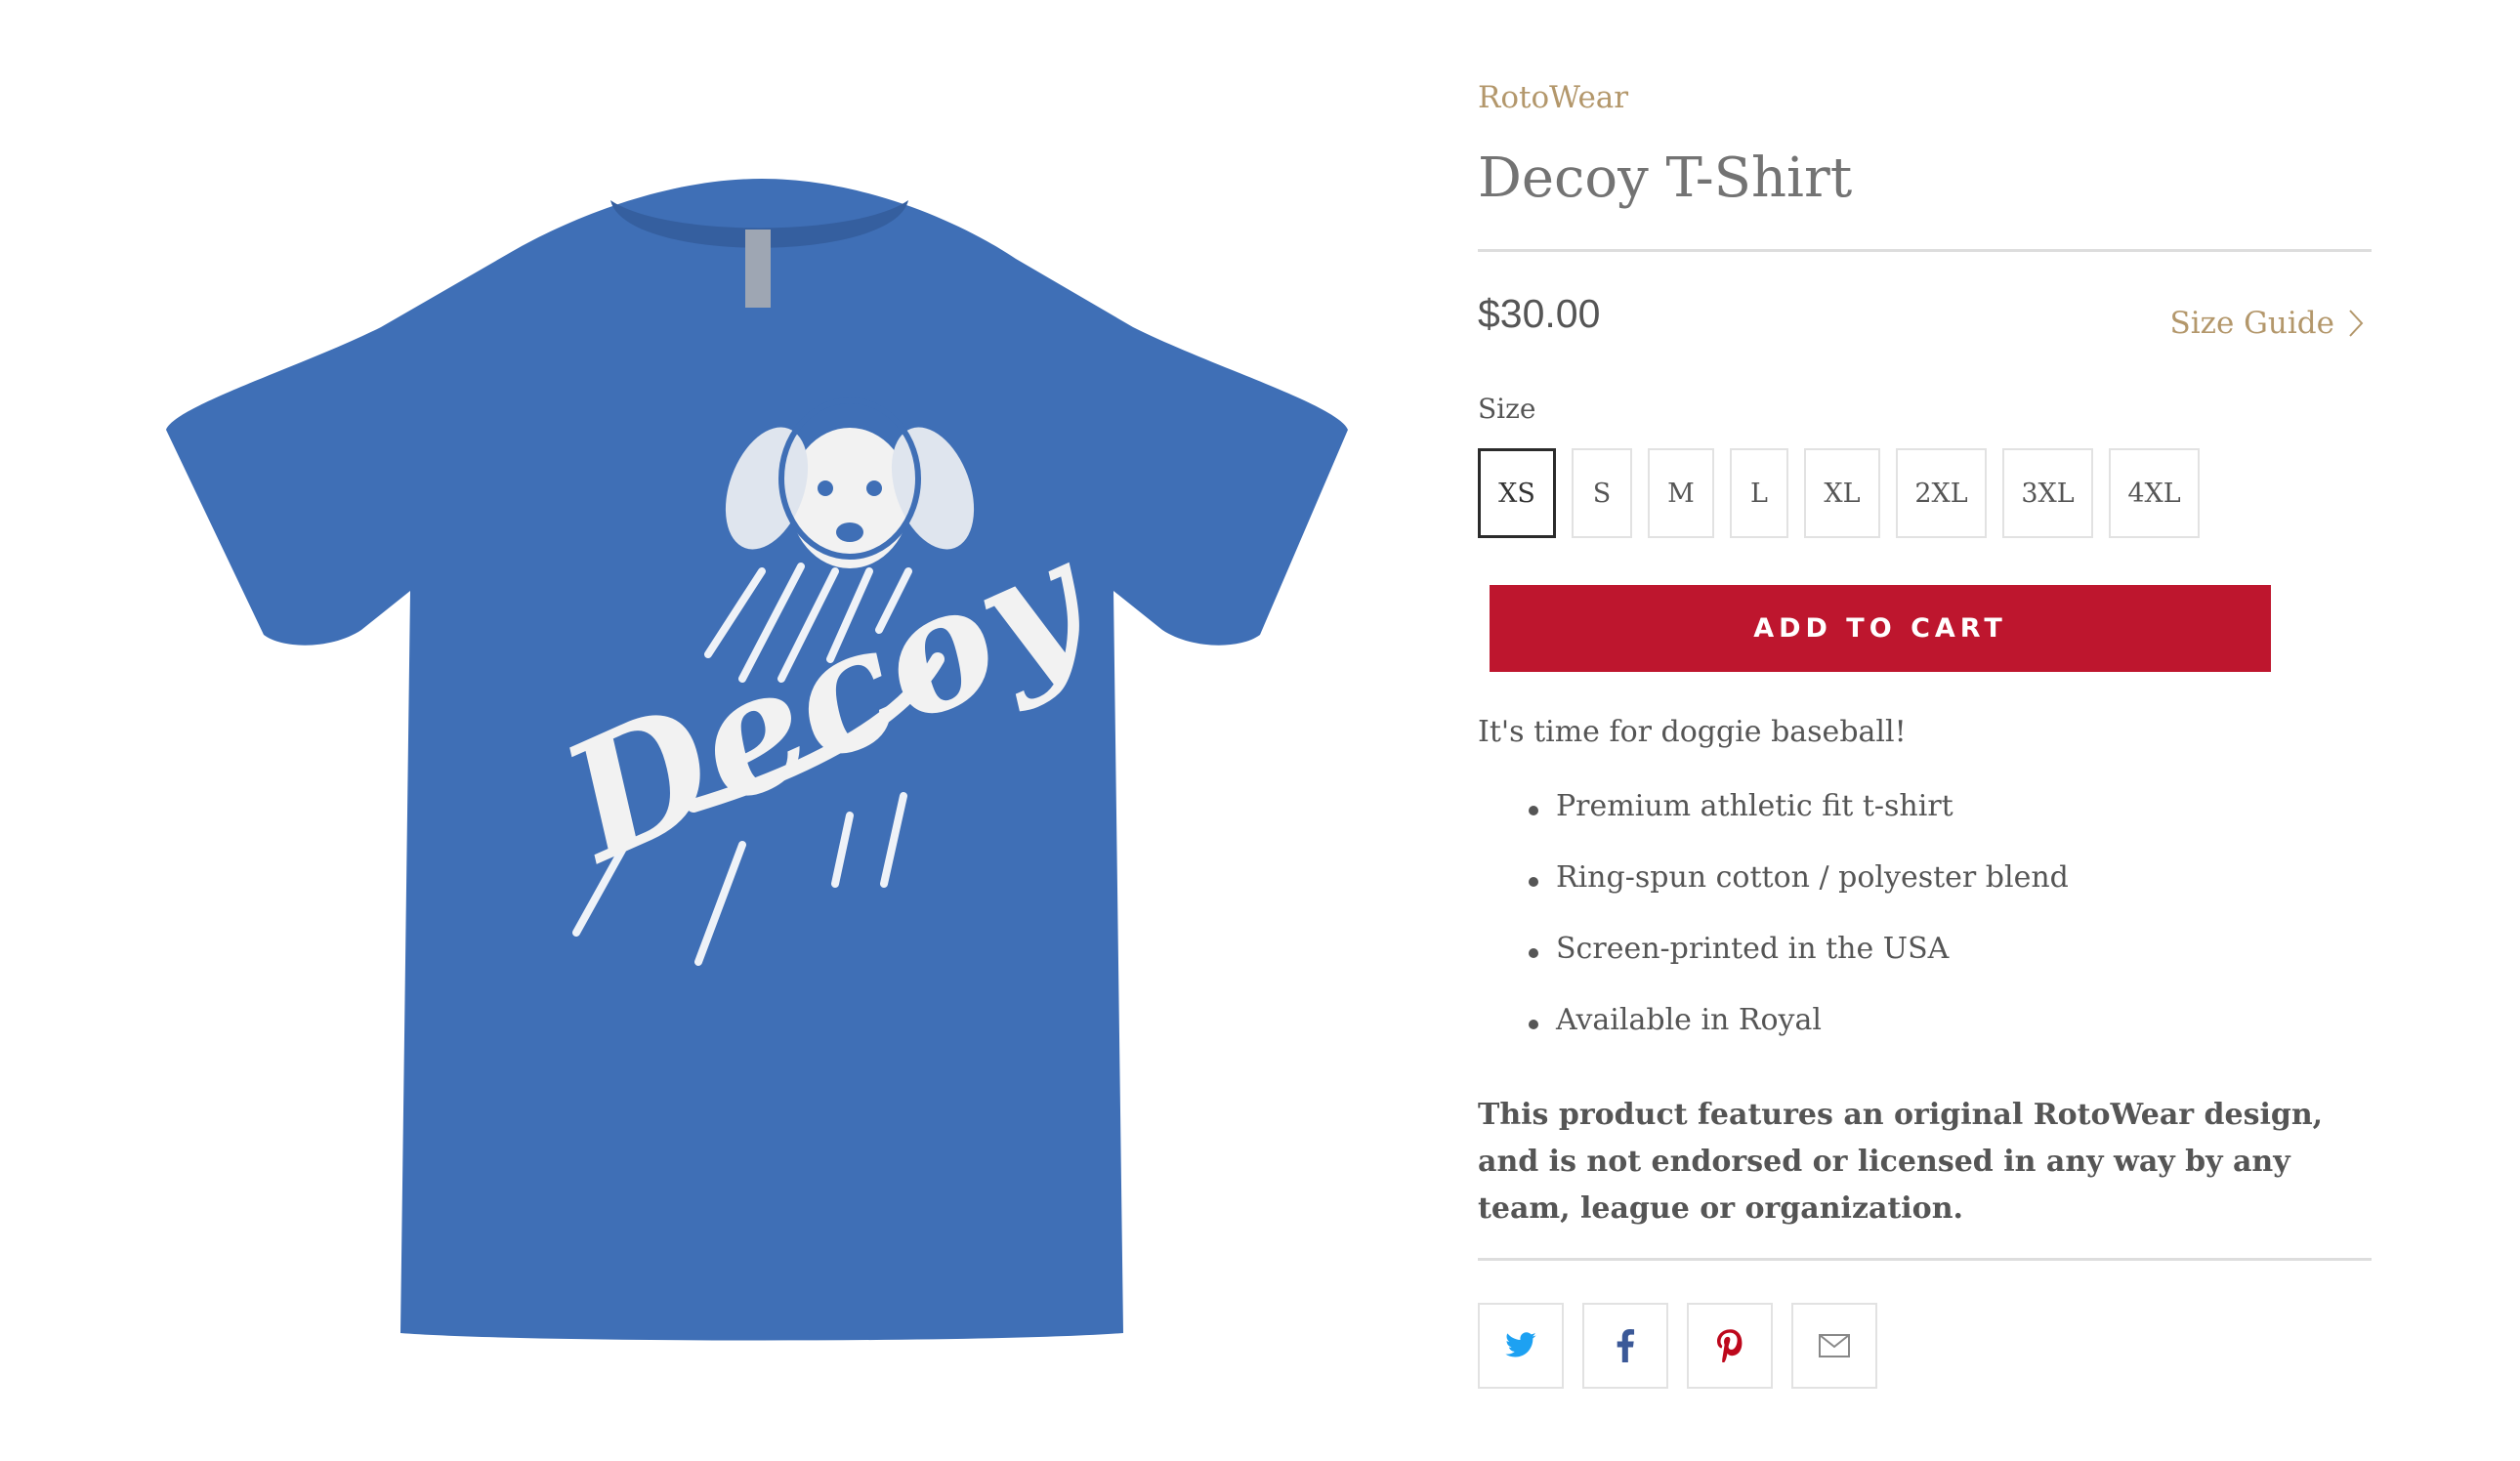 The width and height of the screenshot is (2520, 1461). What do you see at coordinates (1681, 493) in the screenshot?
I see `size-option-m: M` at bounding box center [1681, 493].